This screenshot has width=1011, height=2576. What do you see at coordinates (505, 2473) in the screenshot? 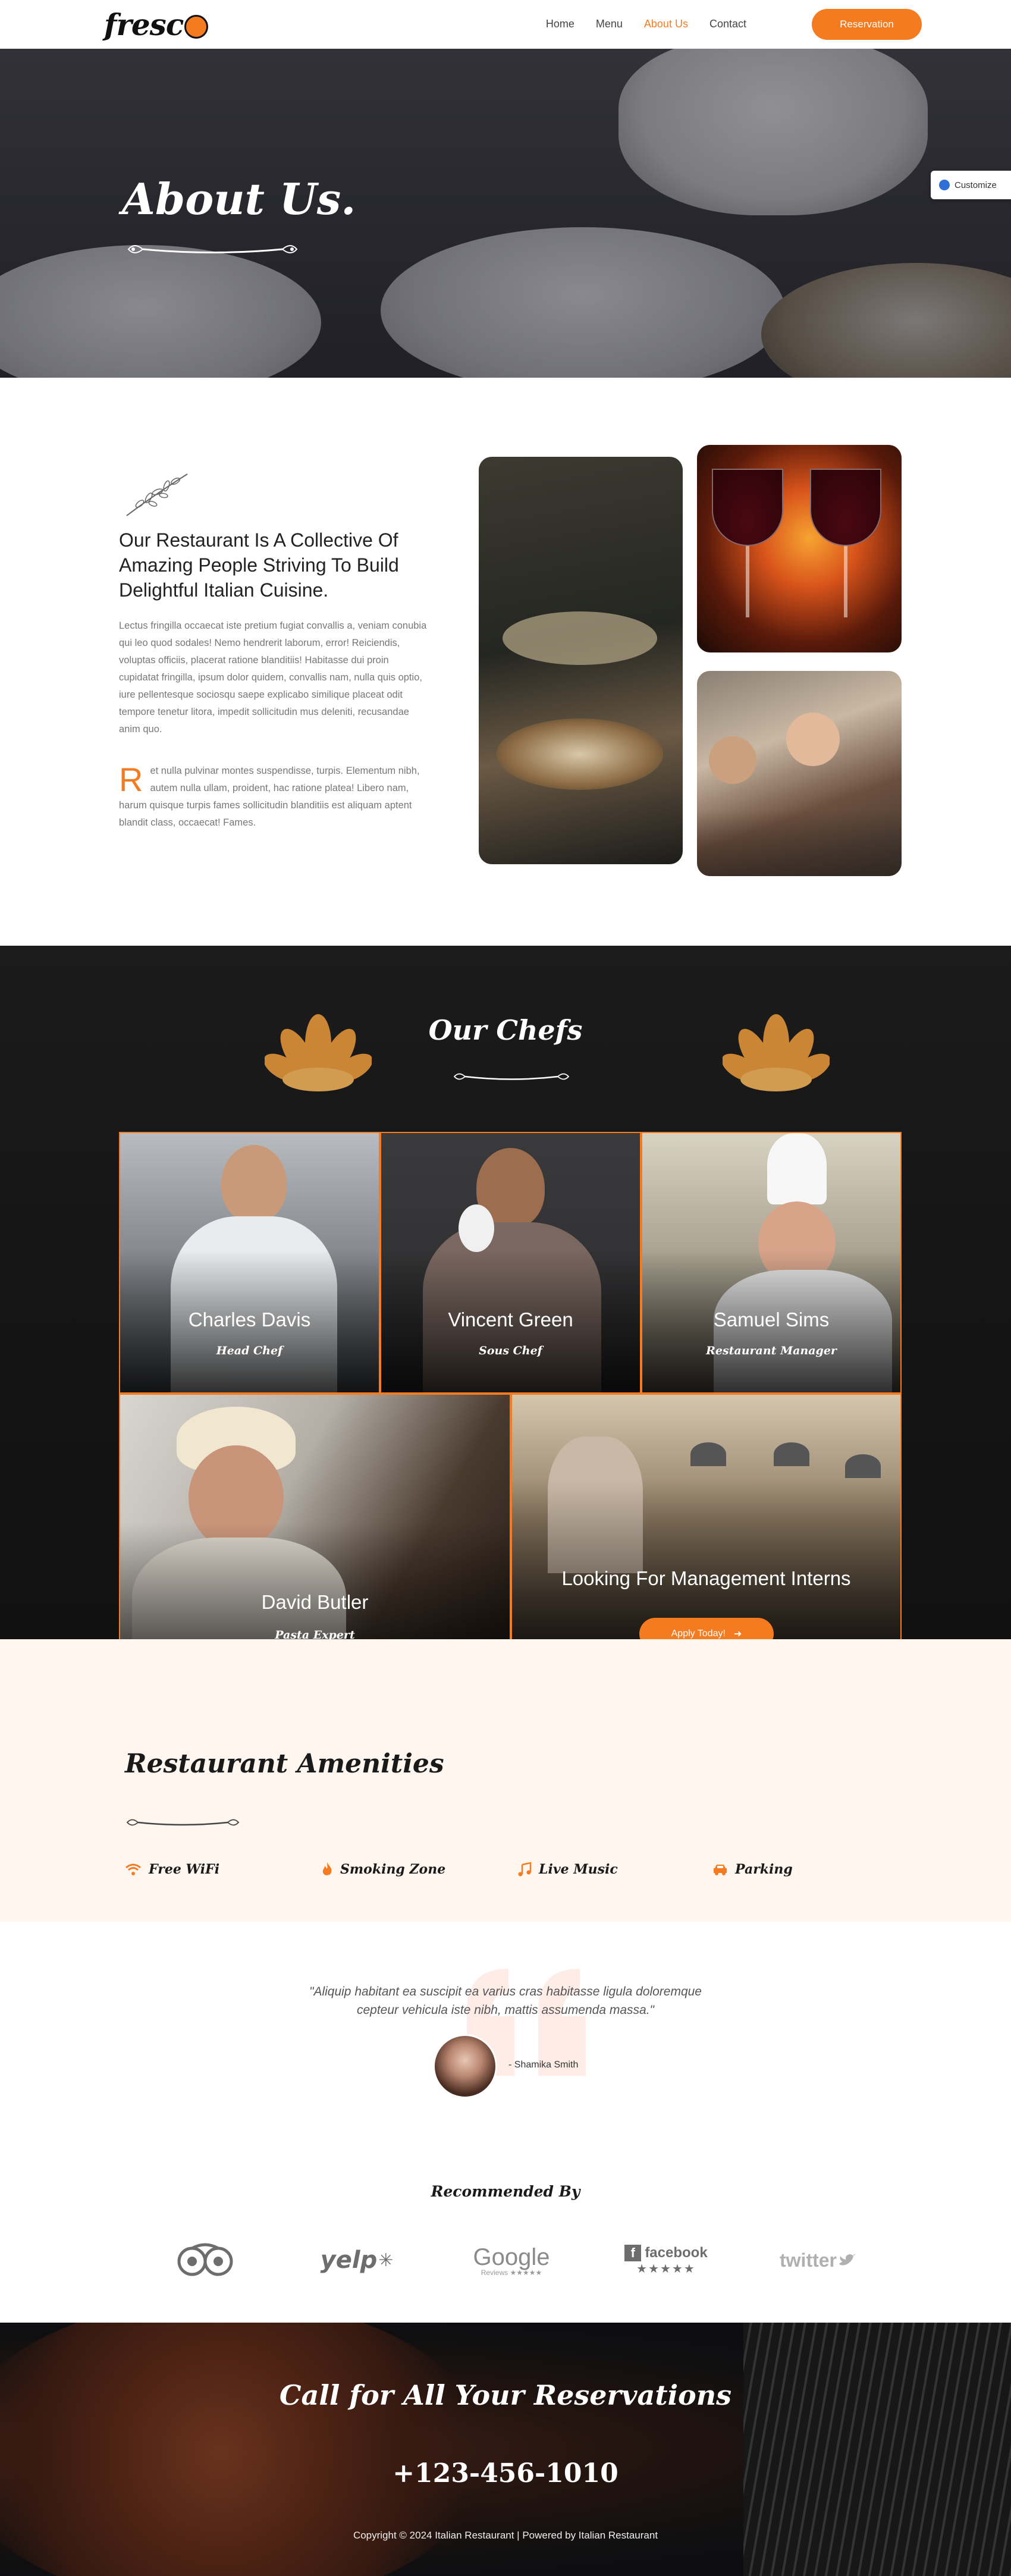
I see `phone-number: +123-456-1010` at bounding box center [505, 2473].